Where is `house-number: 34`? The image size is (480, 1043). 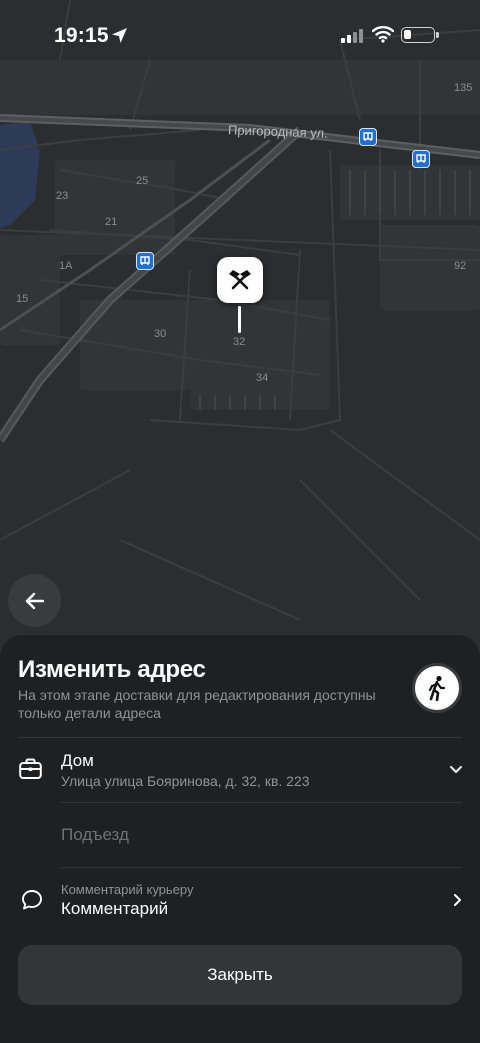
house-number: 34 is located at coordinates (262, 378).